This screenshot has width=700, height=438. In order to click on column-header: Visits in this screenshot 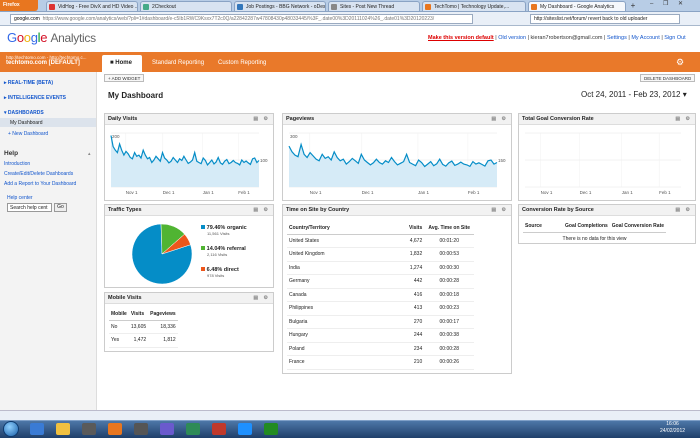, I will do `click(416, 228)`.